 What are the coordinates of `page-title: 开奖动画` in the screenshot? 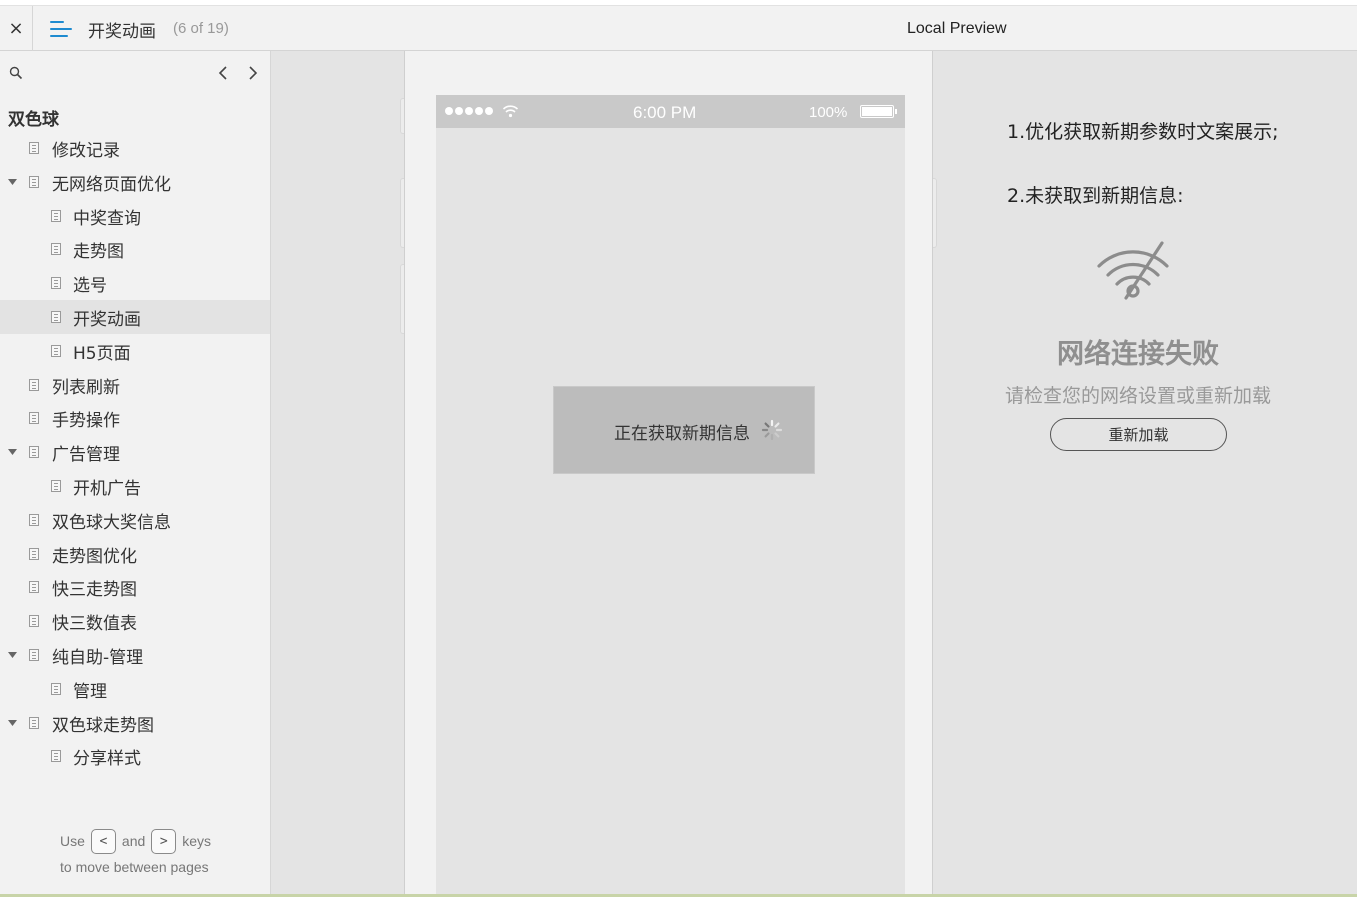 It's located at (122, 32).